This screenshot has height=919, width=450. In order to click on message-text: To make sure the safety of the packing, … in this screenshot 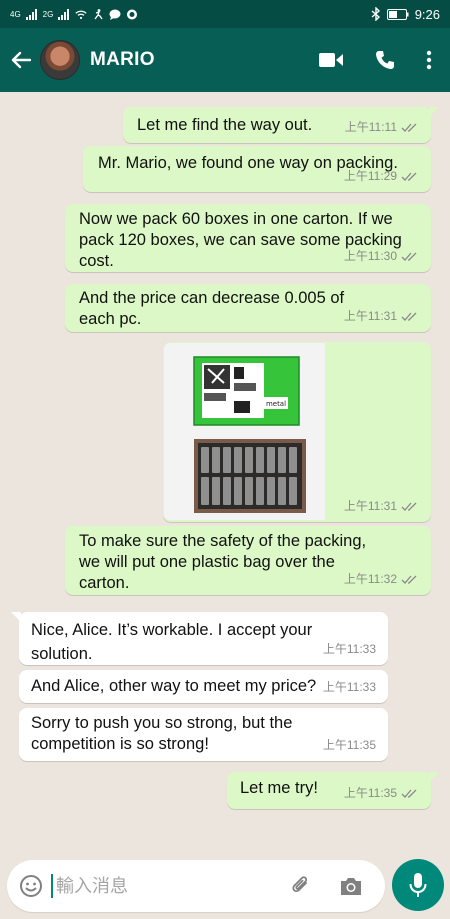, I will do `click(223, 562)`.